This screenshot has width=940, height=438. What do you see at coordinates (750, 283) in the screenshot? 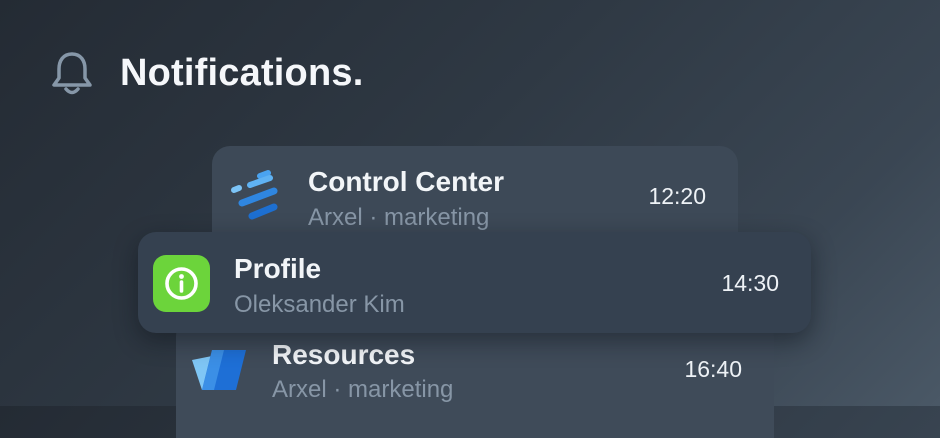
I see `notification-time: 14:30` at bounding box center [750, 283].